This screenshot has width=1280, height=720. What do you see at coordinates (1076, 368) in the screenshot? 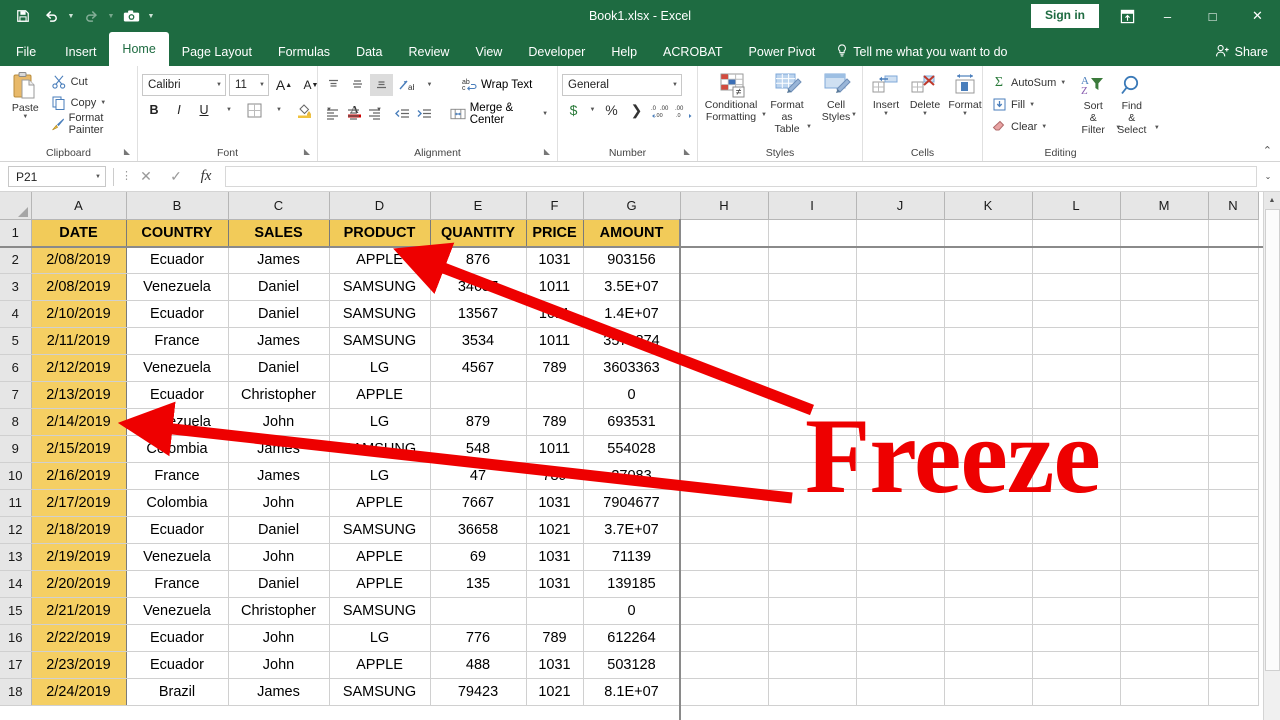
I see `cell-L6` at bounding box center [1076, 368].